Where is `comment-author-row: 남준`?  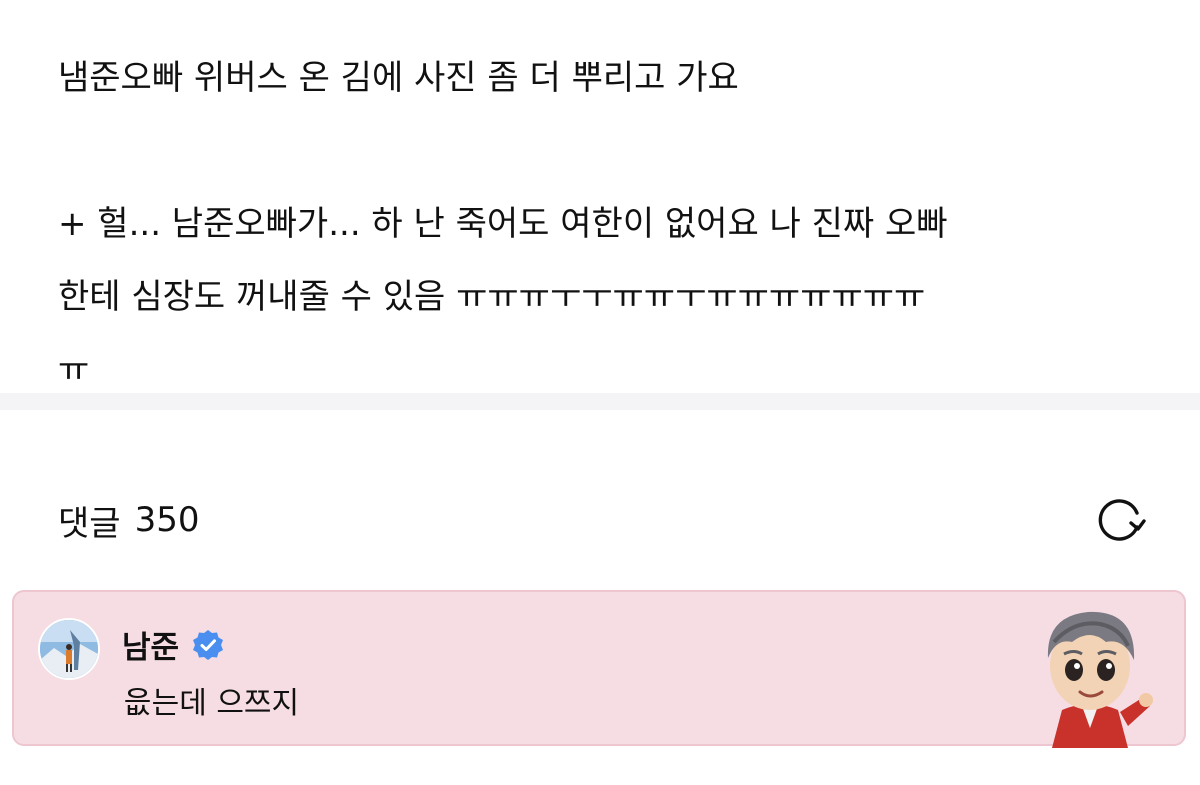 comment-author-row: 남준 is located at coordinates (173, 644).